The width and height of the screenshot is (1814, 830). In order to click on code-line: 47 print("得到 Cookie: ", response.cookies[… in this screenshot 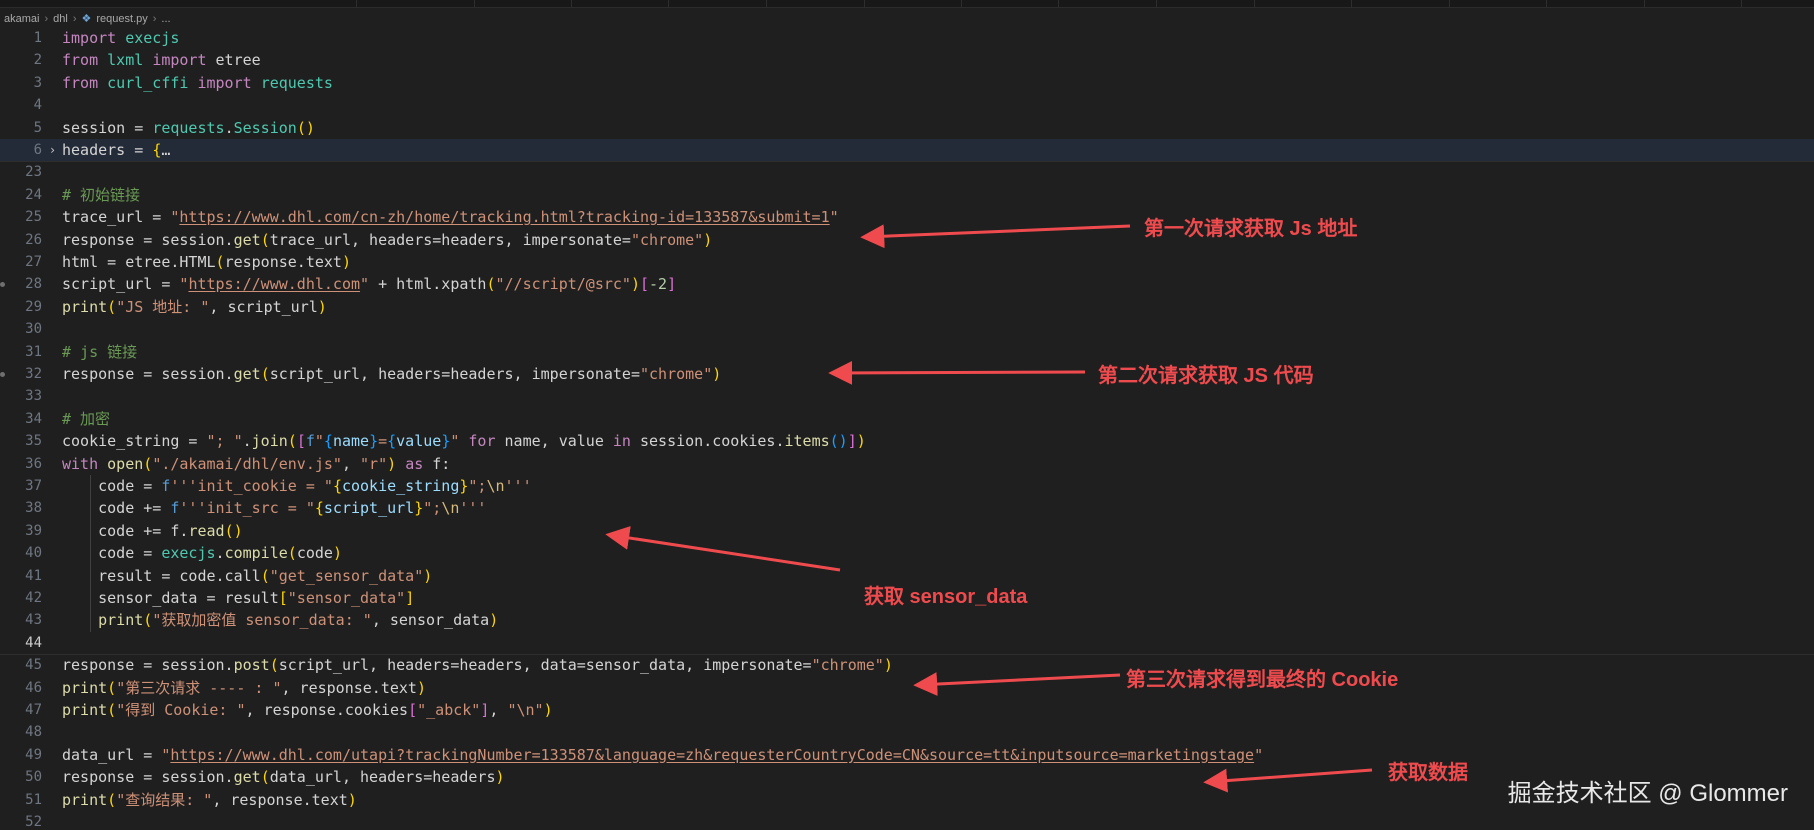, I will do `click(907, 710)`.